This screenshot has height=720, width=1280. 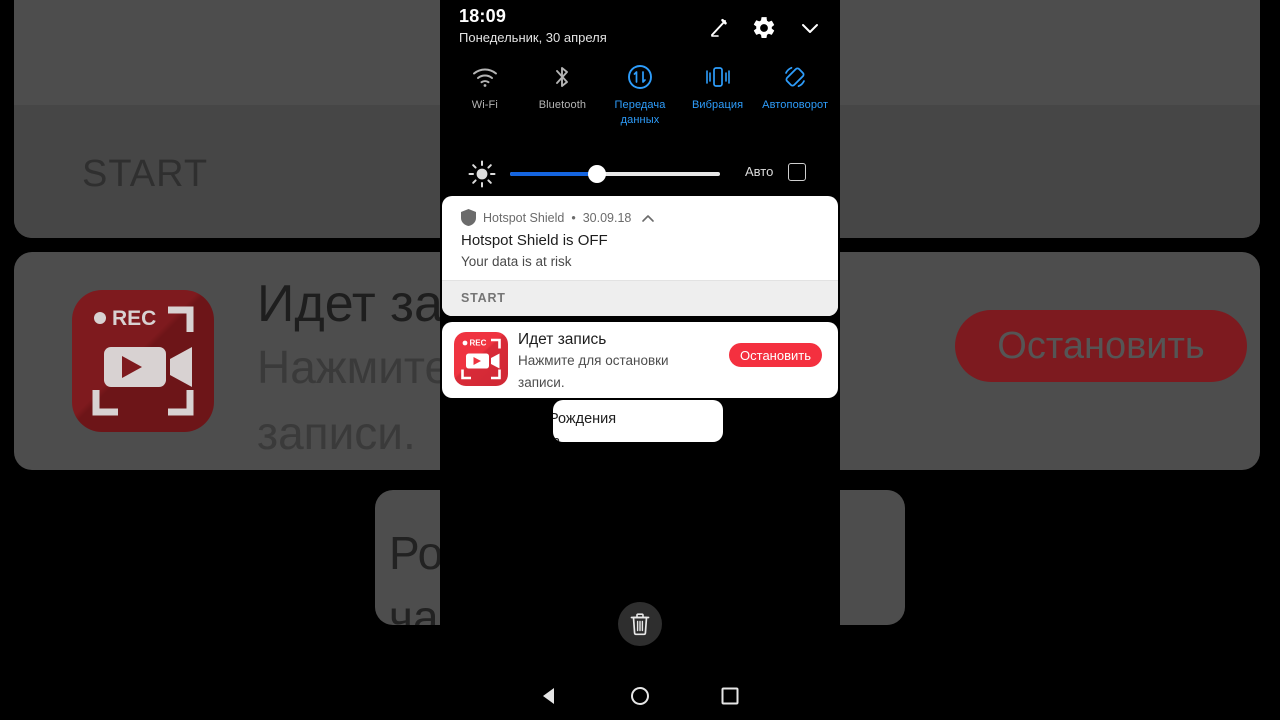 What do you see at coordinates (797, 172) in the screenshot?
I see `auto-brightness-checkbox` at bounding box center [797, 172].